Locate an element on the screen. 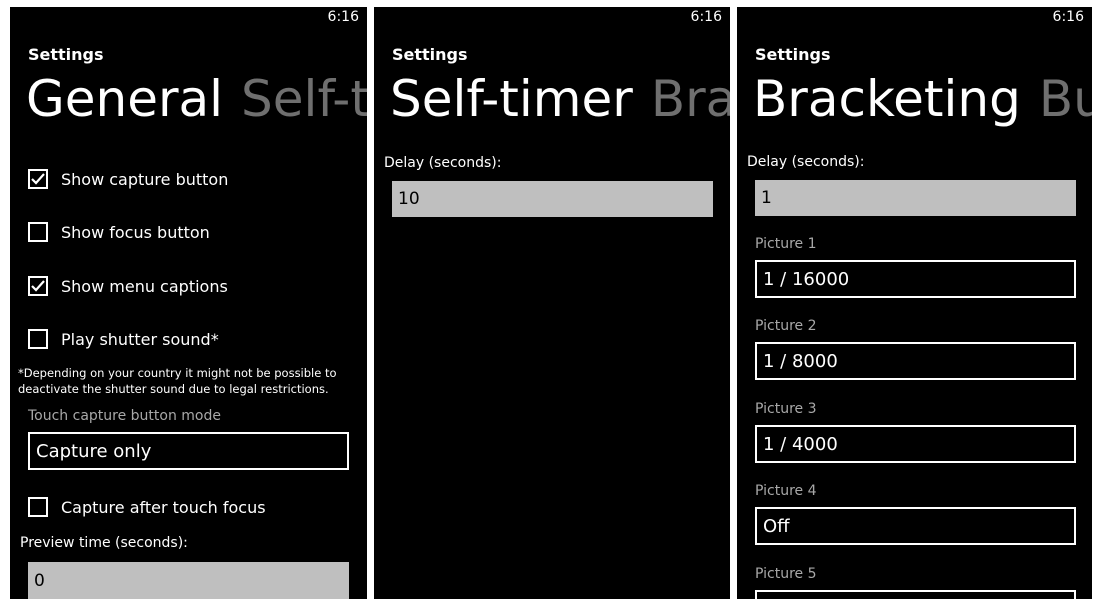  picture-3-label: Picture 3 is located at coordinates (786, 409).